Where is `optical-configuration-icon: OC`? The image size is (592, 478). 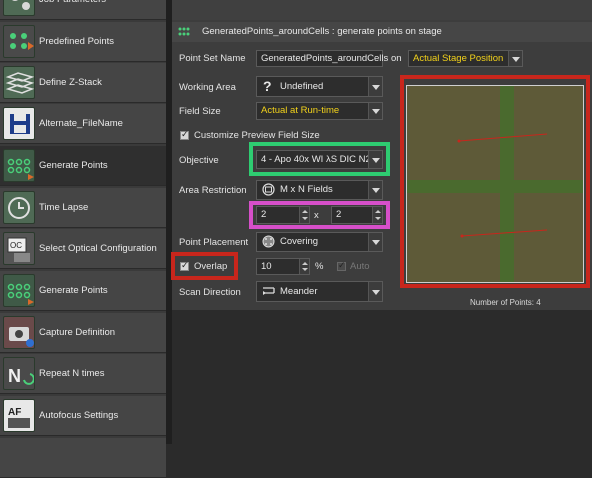
optical-configuration-icon: OC is located at coordinates (19, 248).